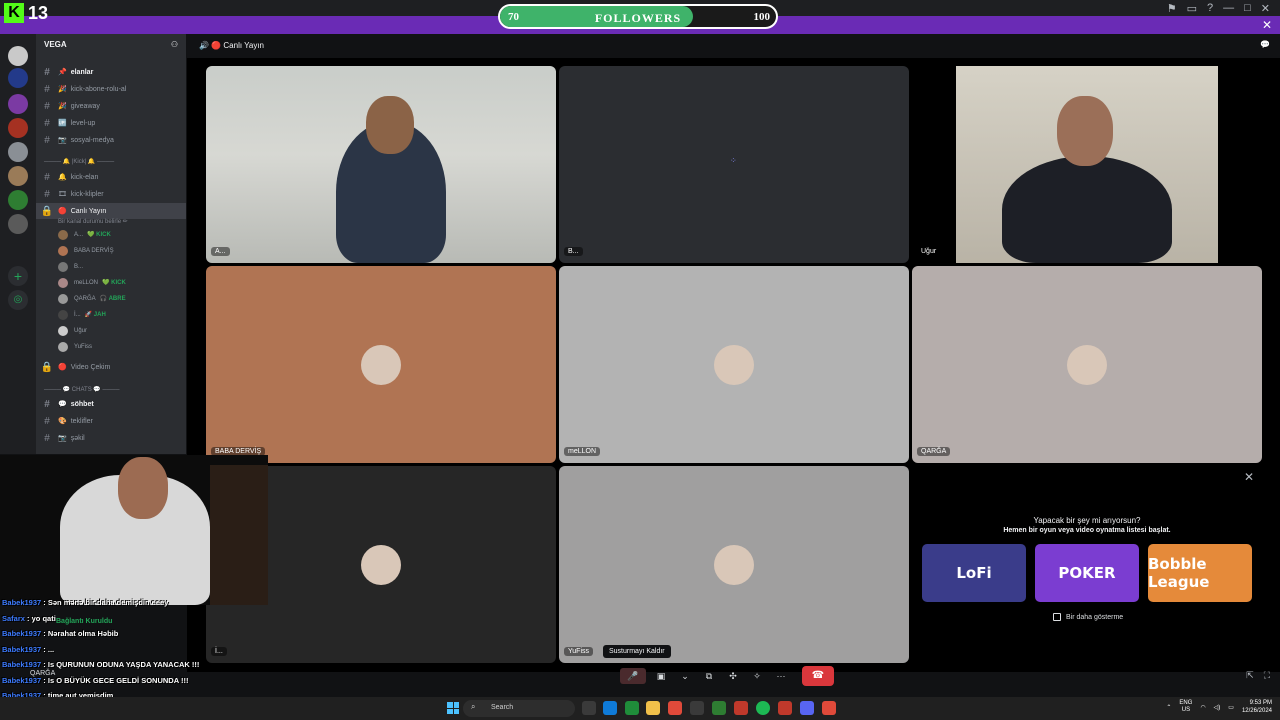  What do you see at coordinates (757, 676) in the screenshot?
I see `soundboard-button: ✧` at bounding box center [757, 676].